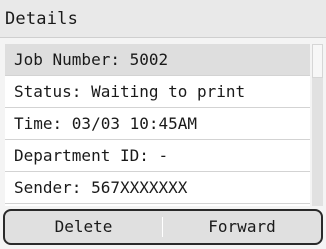 Image resolution: width=326 pixels, height=249 pixels. I want to click on softkey-bar: Delete Forward, so click(163, 227).